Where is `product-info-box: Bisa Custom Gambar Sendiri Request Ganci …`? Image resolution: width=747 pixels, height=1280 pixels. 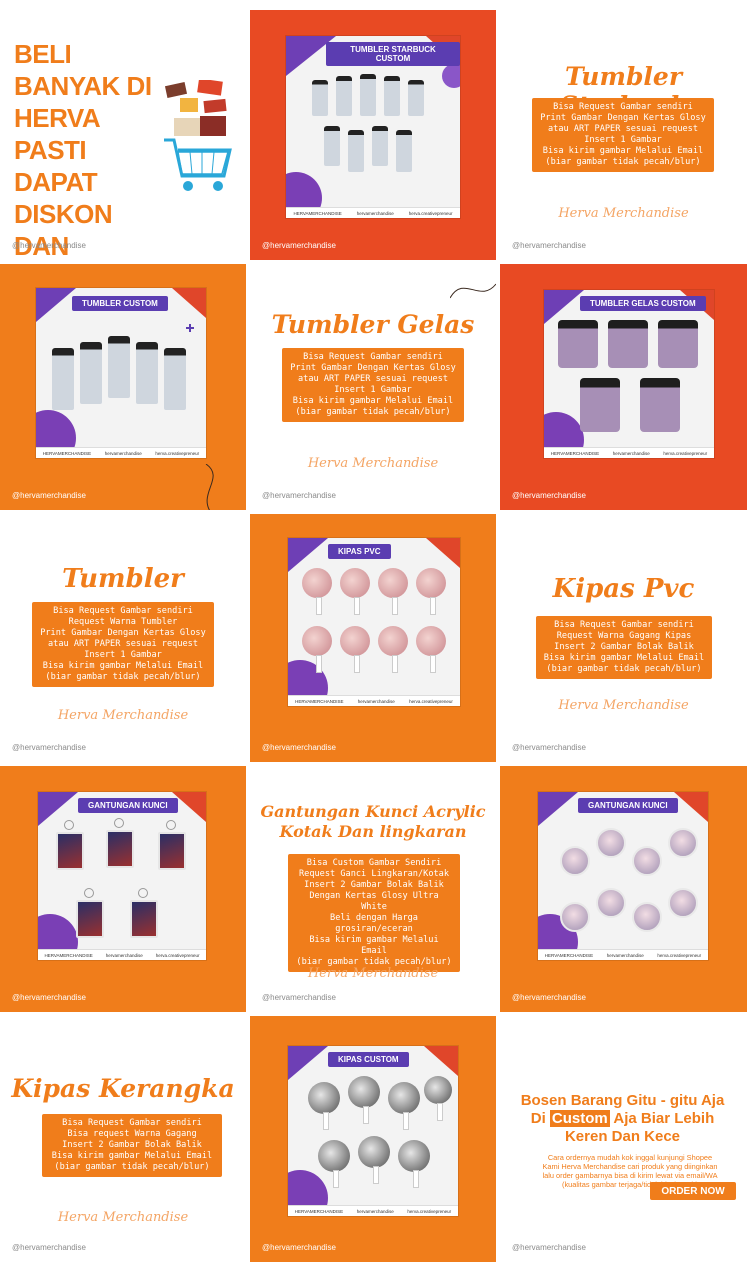
product-info-box: Bisa Custom Gambar Sendiri Request Ganci … is located at coordinates (374, 913).